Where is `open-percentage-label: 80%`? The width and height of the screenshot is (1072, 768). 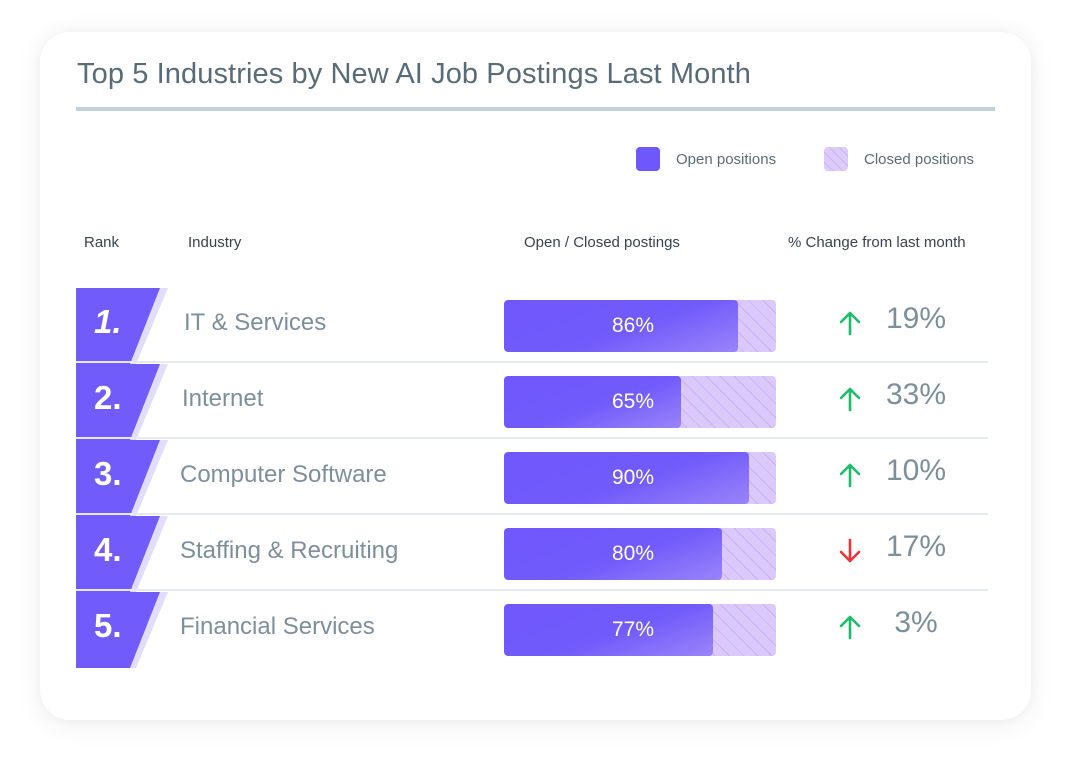 open-percentage-label: 80% is located at coordinates (633, 553).